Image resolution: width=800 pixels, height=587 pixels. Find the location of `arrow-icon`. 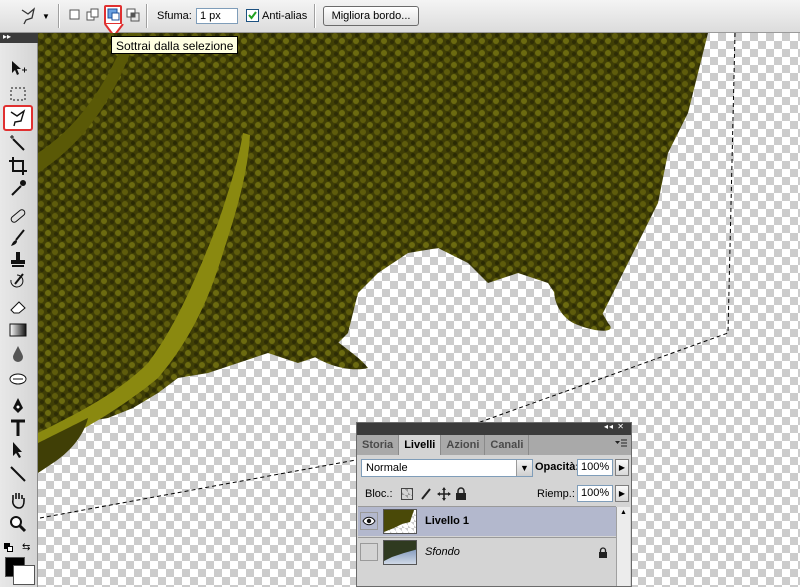

arrow-icon is located at coordinates (17, 450).